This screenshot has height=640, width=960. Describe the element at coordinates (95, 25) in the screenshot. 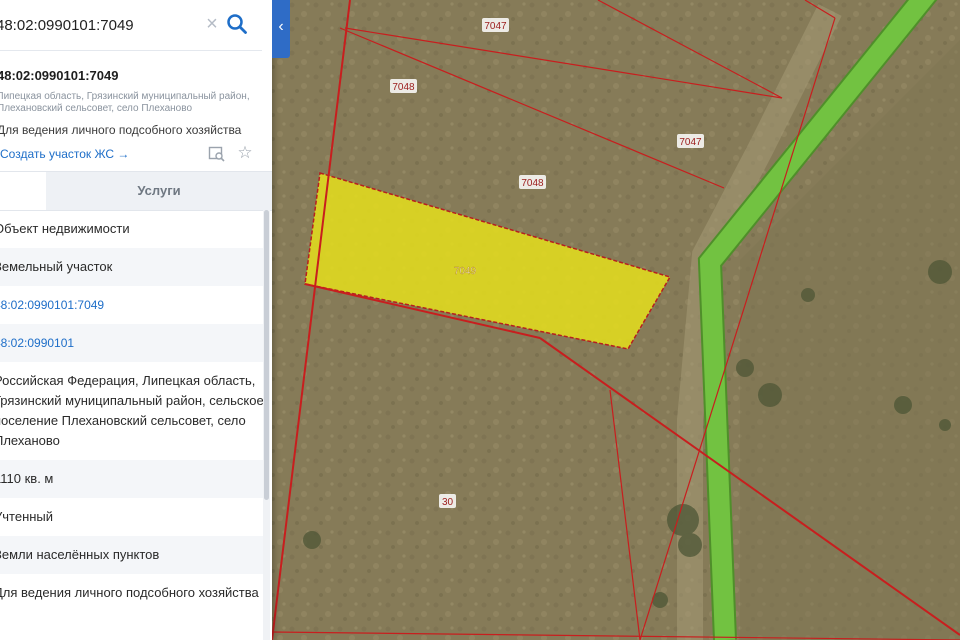

I see `search-input` at that location.